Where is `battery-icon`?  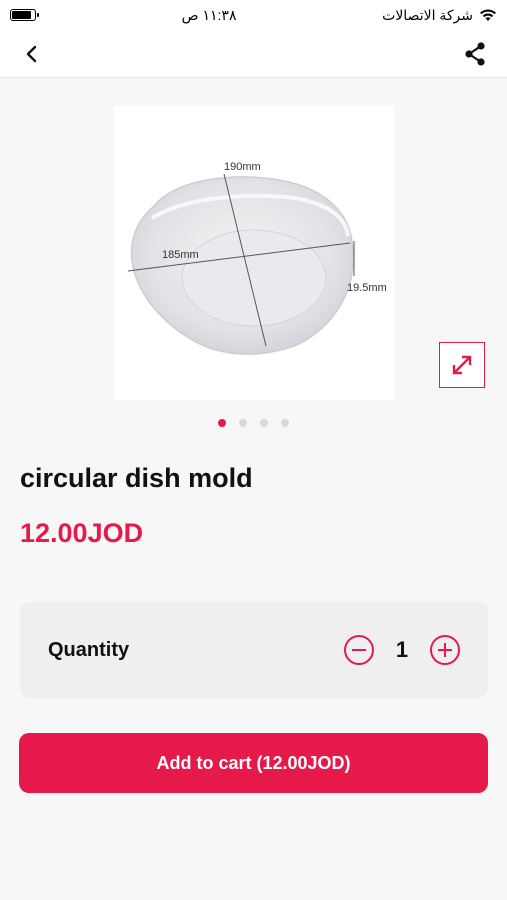
battery-icon is located at coordinates (24, 15).